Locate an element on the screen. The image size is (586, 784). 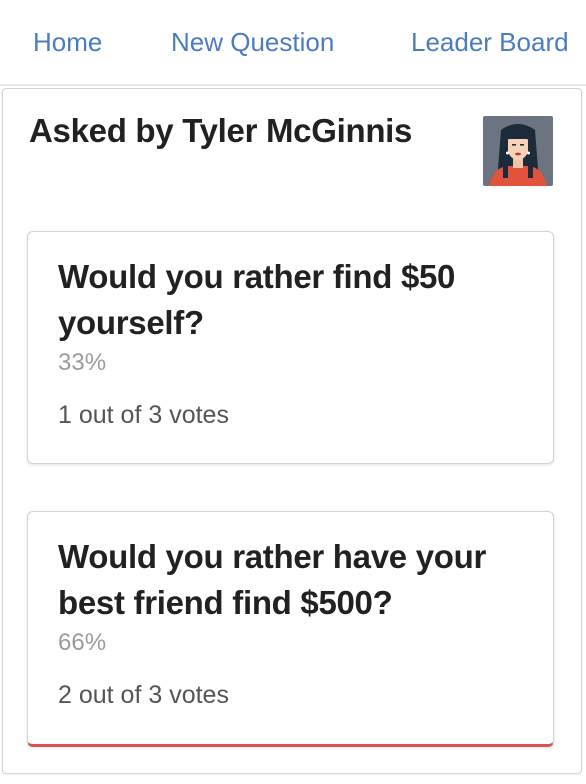
nav-new-question-link: New Question is located at coordinates (252, 42).